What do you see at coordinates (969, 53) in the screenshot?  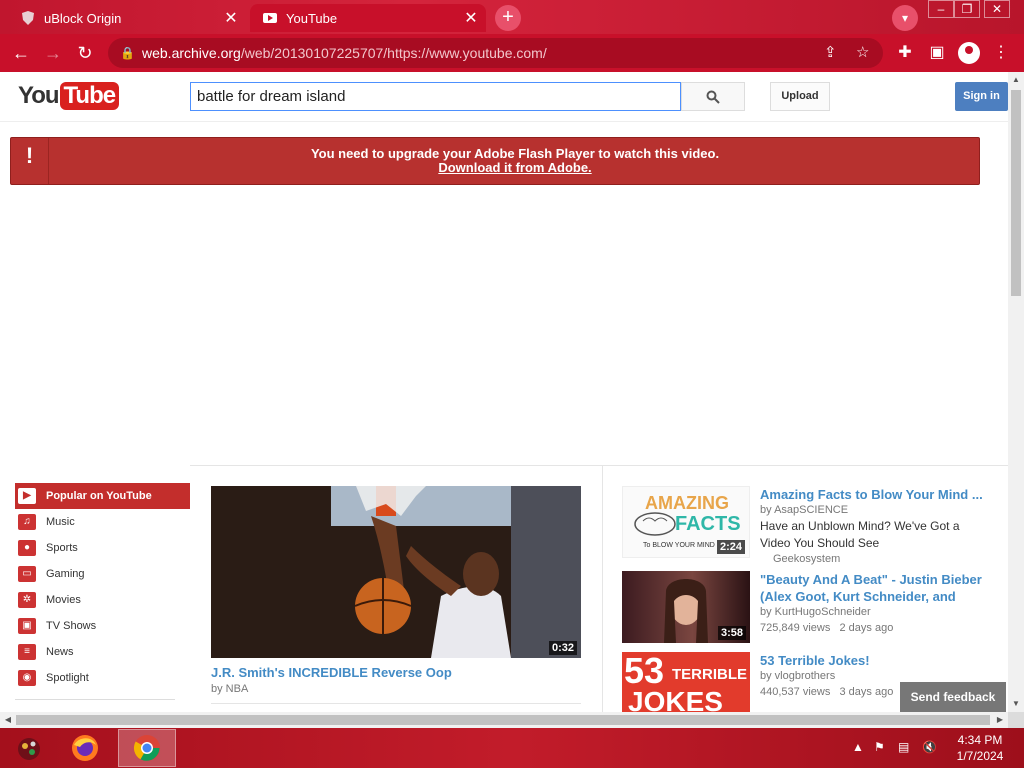 I see `profile-avatar-icon` at bounding box center [969, 53].